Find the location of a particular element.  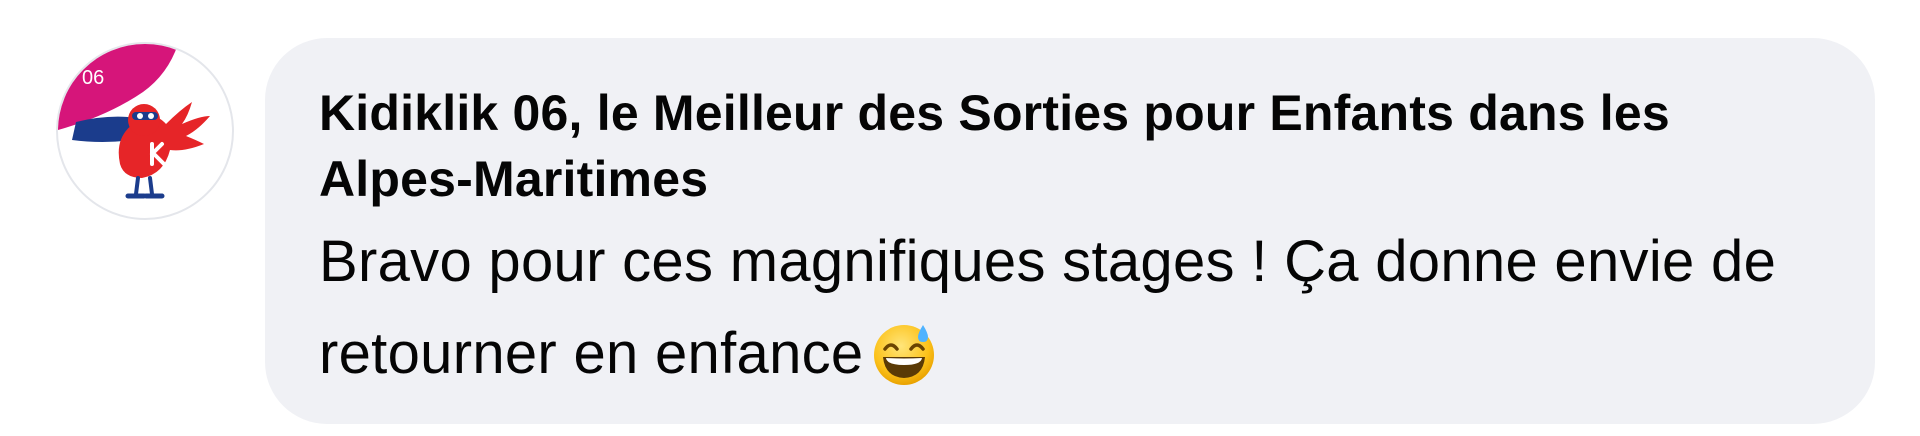

bird-legs-shape is located at coordinates (144, 186).